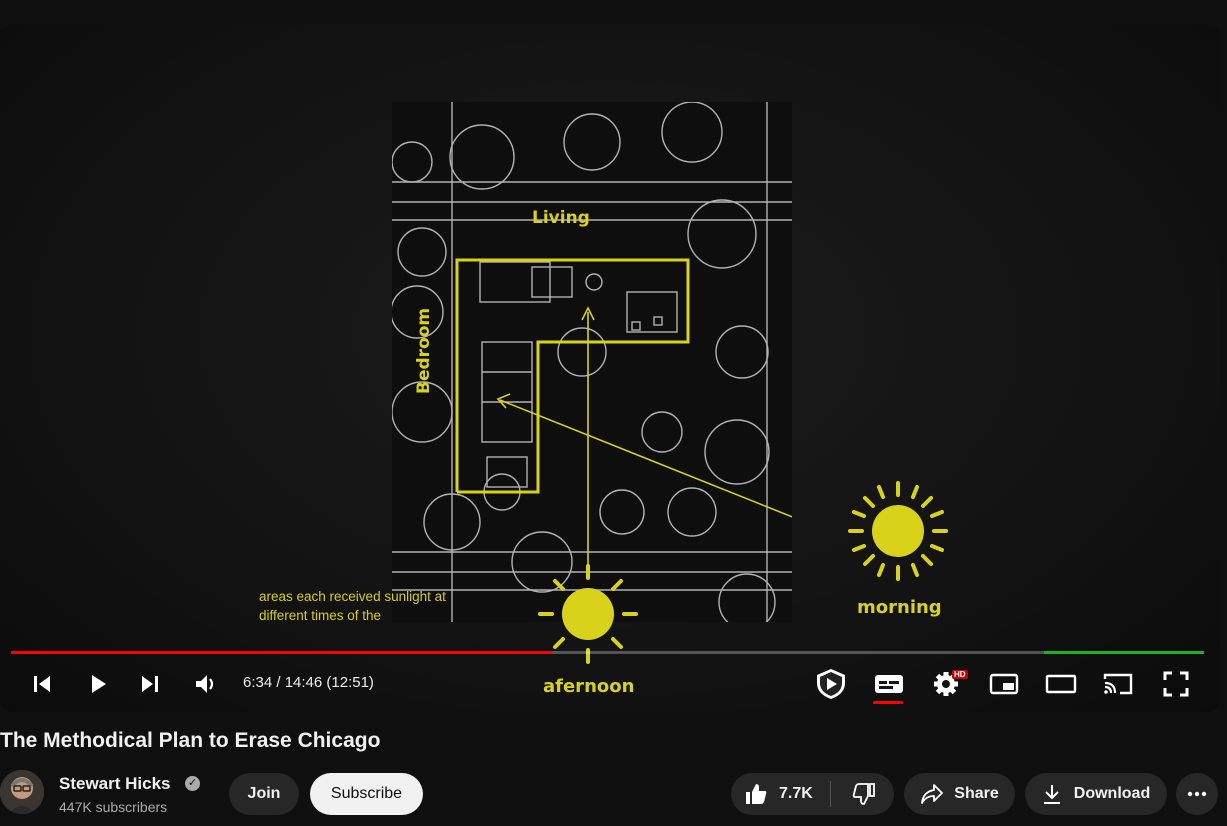 The height and width of the screenshot is (826, 1227). I want to click on shield-play-icon, so click(831, 684).